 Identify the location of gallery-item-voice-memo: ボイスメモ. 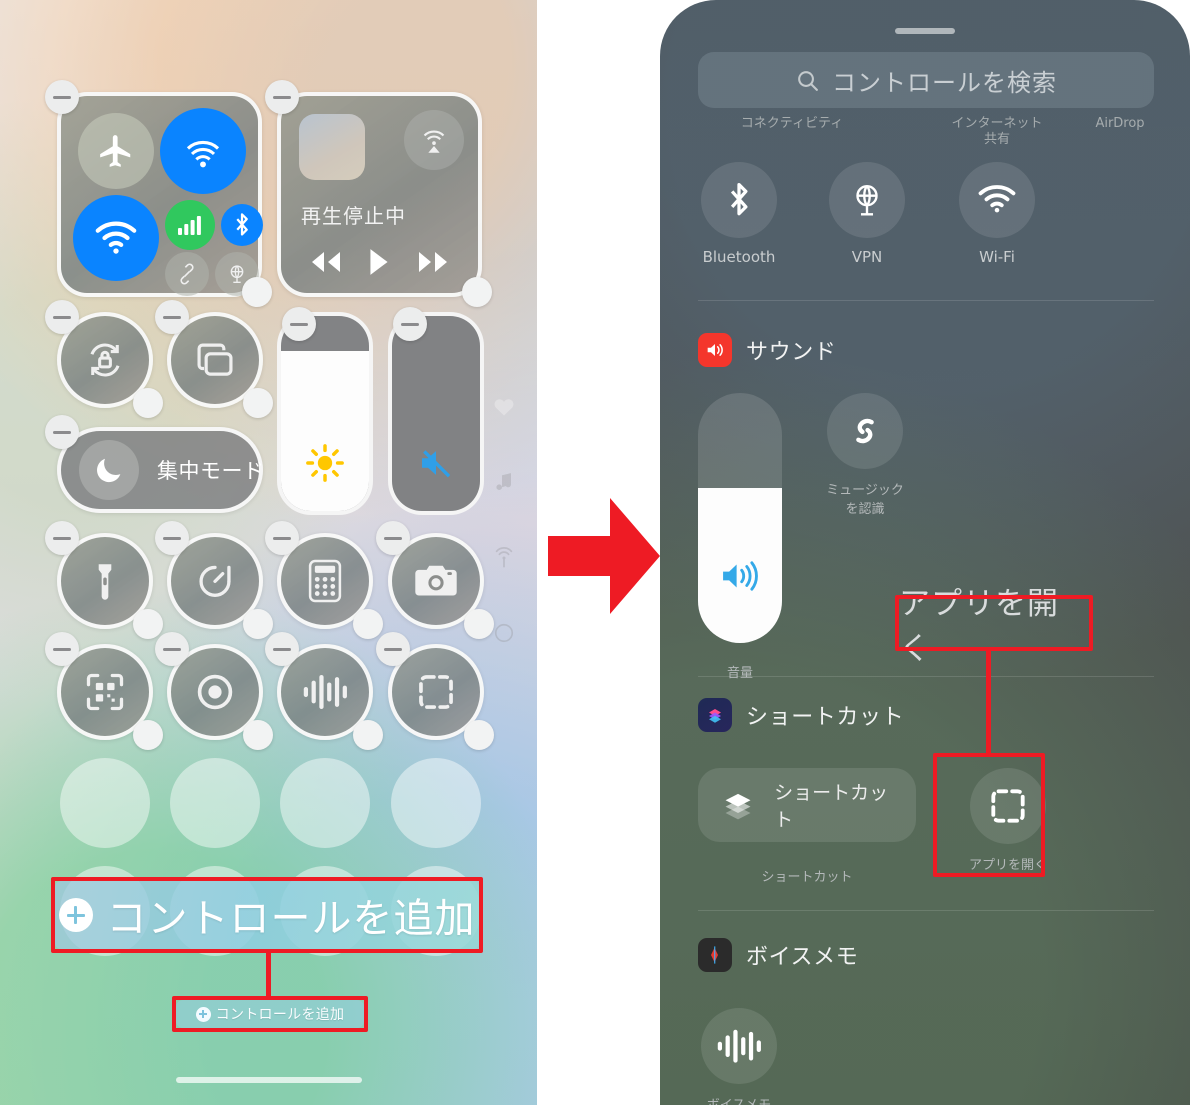
(739, 1056).